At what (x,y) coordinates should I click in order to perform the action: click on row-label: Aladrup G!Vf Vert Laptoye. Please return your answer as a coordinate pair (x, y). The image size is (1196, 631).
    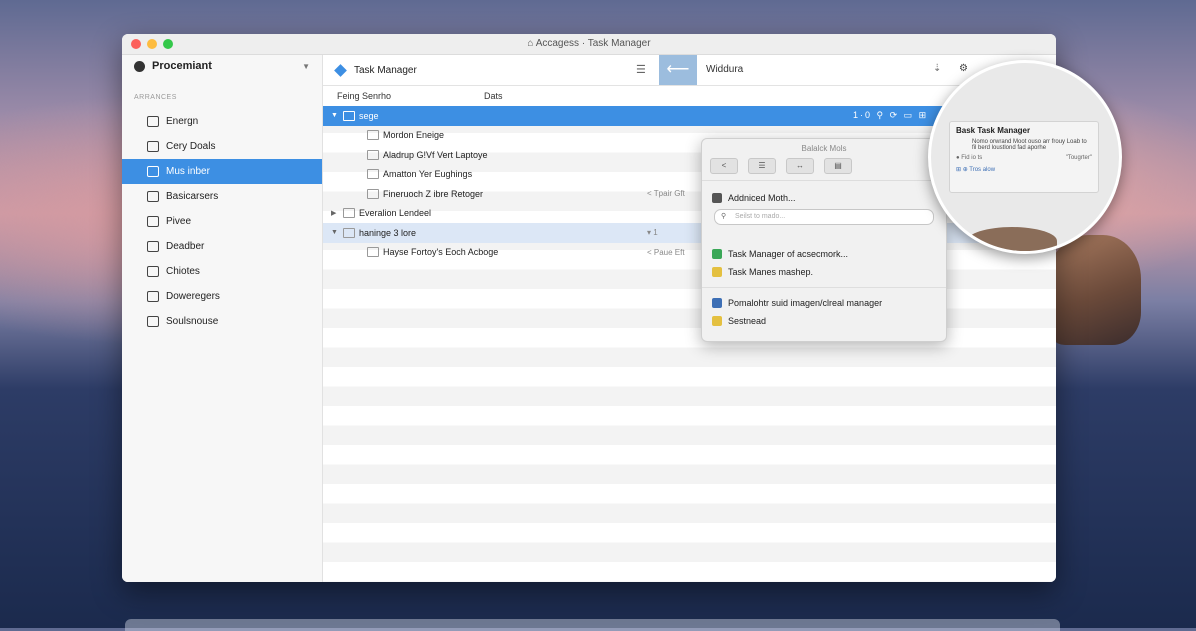
    Looking at the image, I should click on (435, 154).